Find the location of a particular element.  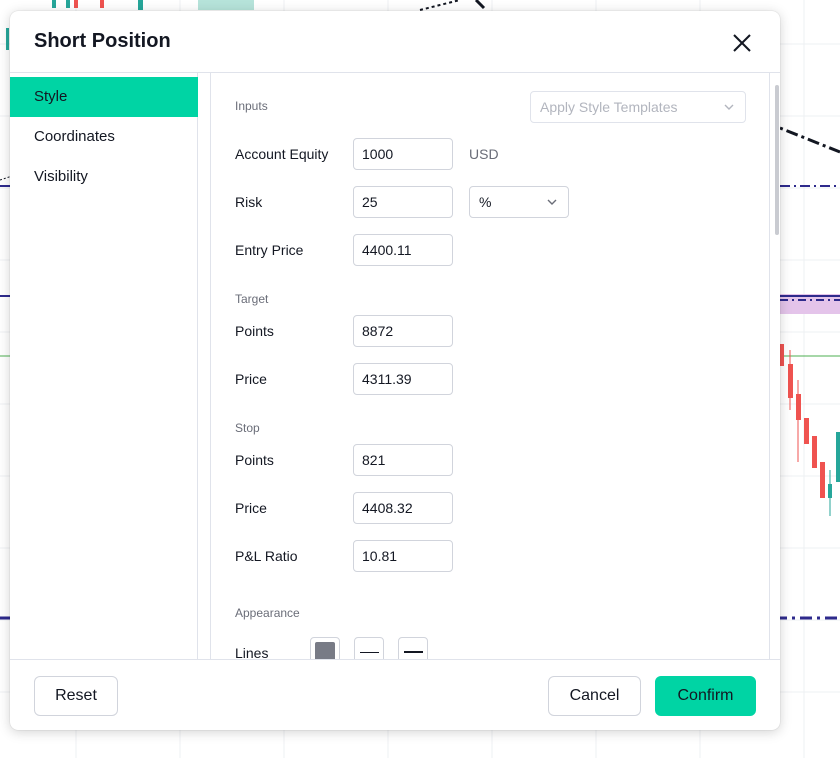

dialog-title: Short Position is located at coordinates (102, 41).